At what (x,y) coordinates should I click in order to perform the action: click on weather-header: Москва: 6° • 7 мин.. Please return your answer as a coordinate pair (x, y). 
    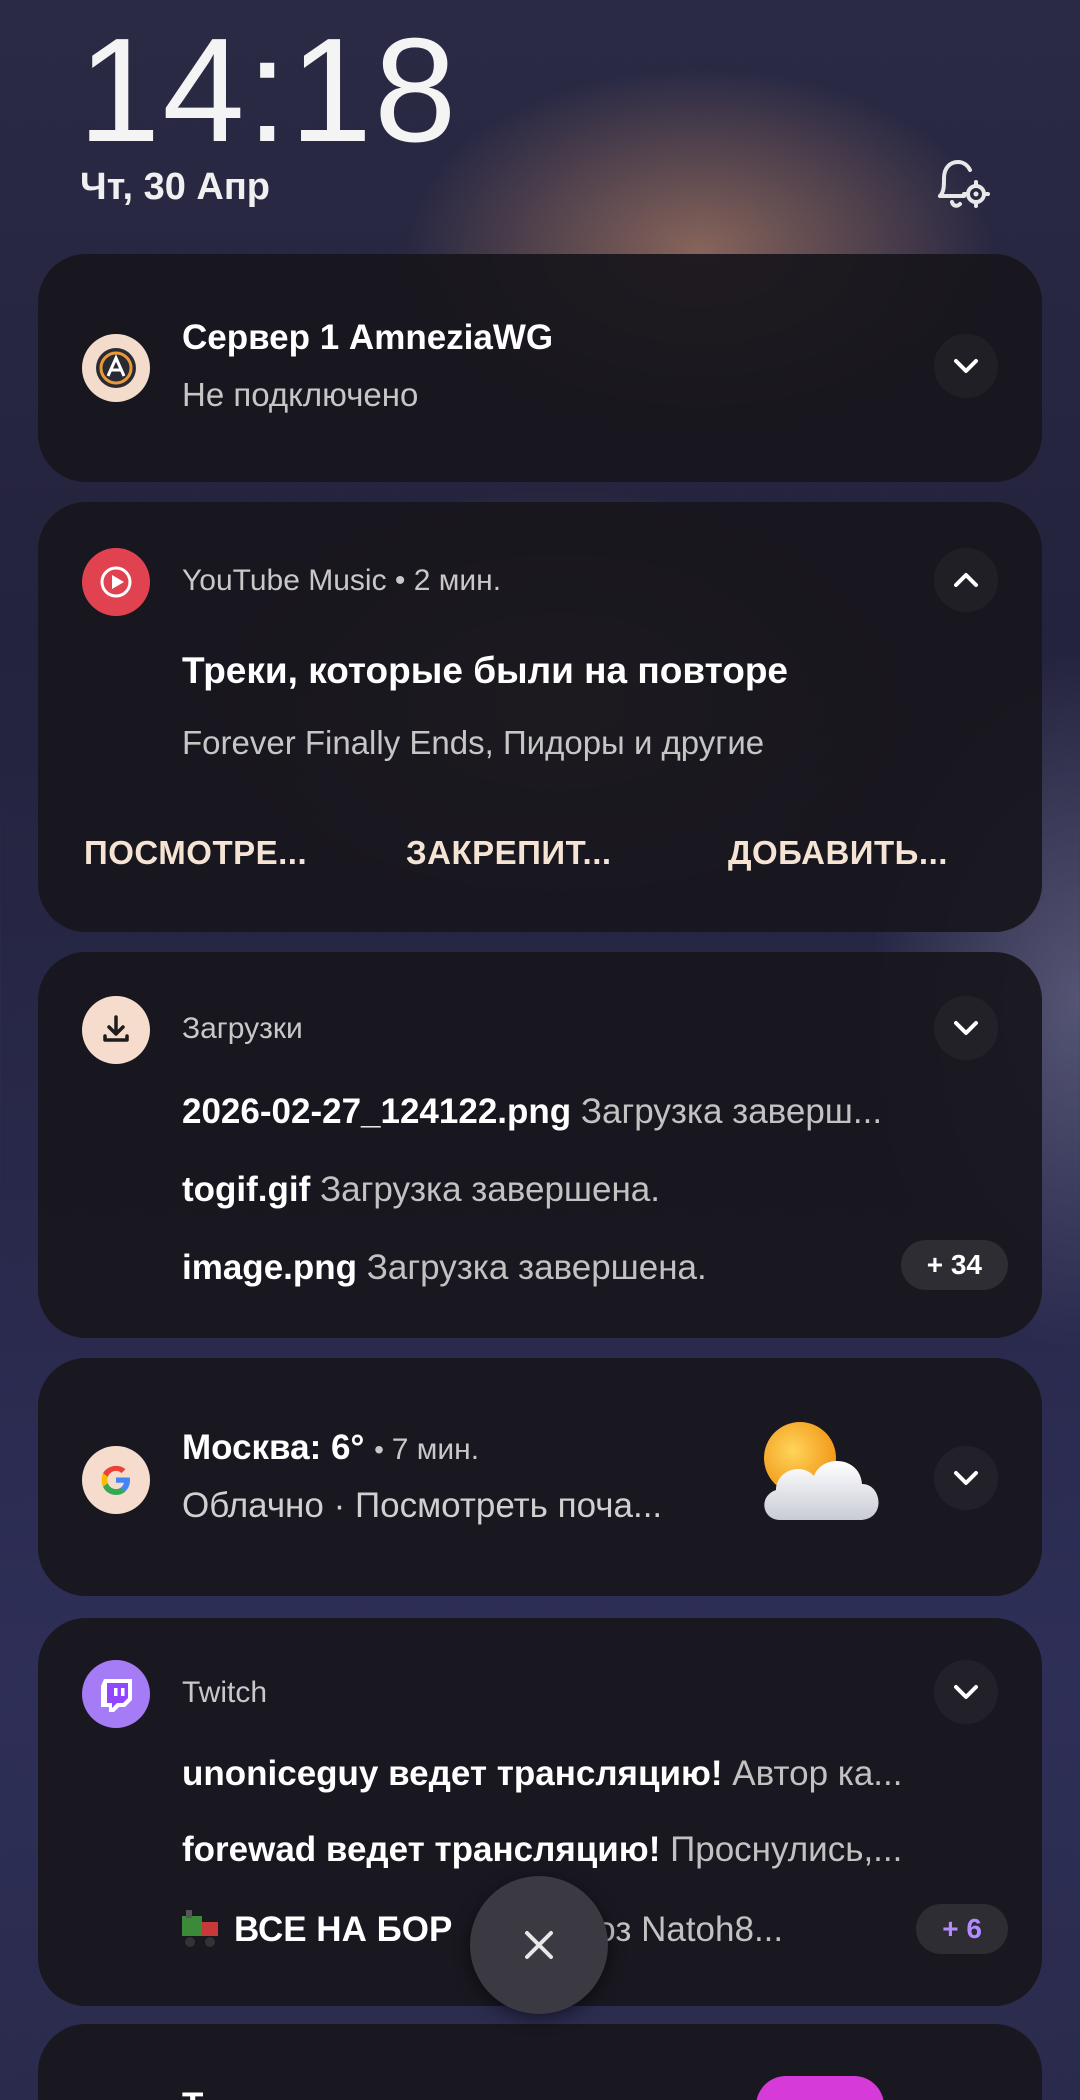
    Looking at the image, I should click on (330, 1448).